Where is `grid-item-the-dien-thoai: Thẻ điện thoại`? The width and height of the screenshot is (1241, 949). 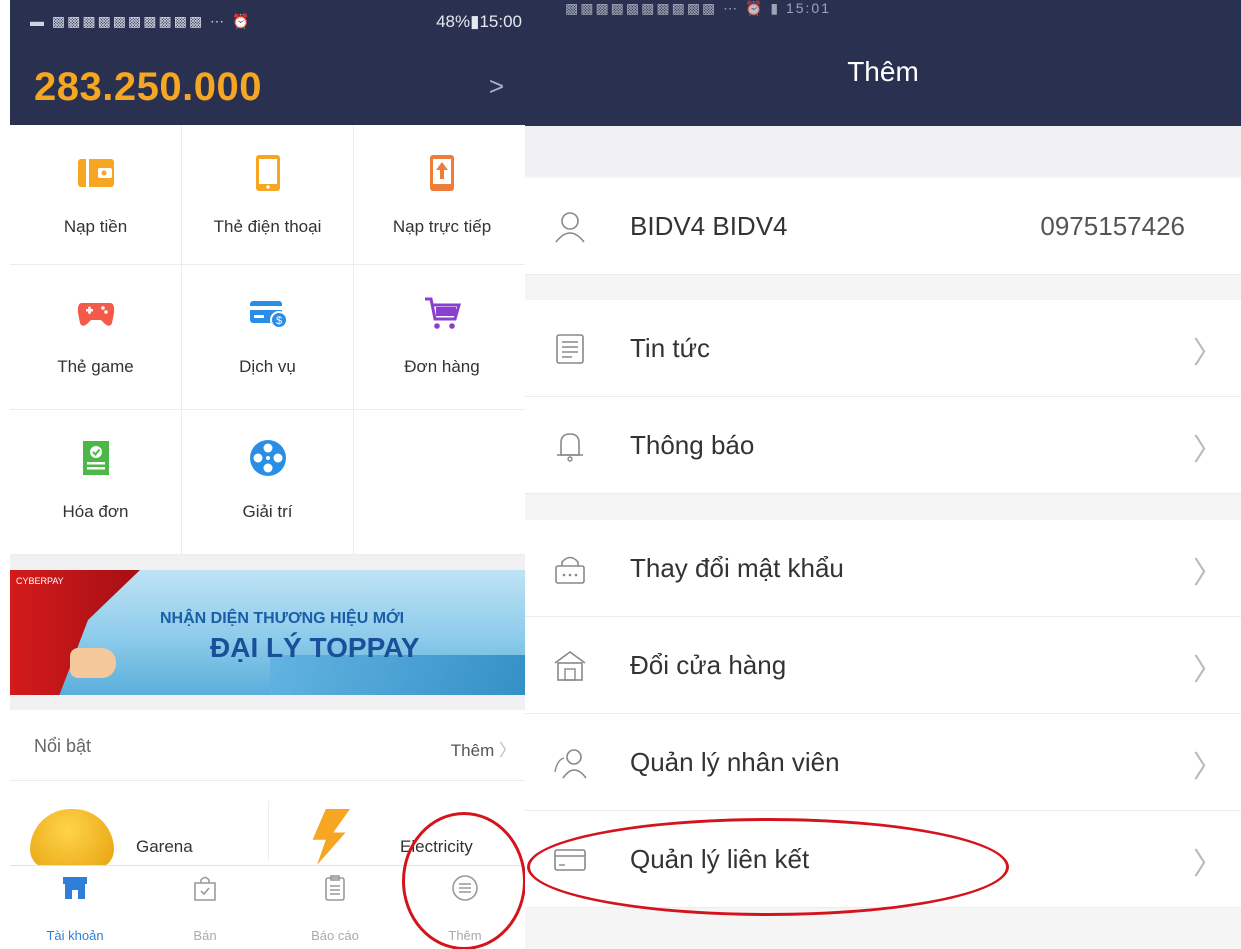
grid-item-the-dien-thoai: Thẻ điện thoại is located at coordinates (268, 195).